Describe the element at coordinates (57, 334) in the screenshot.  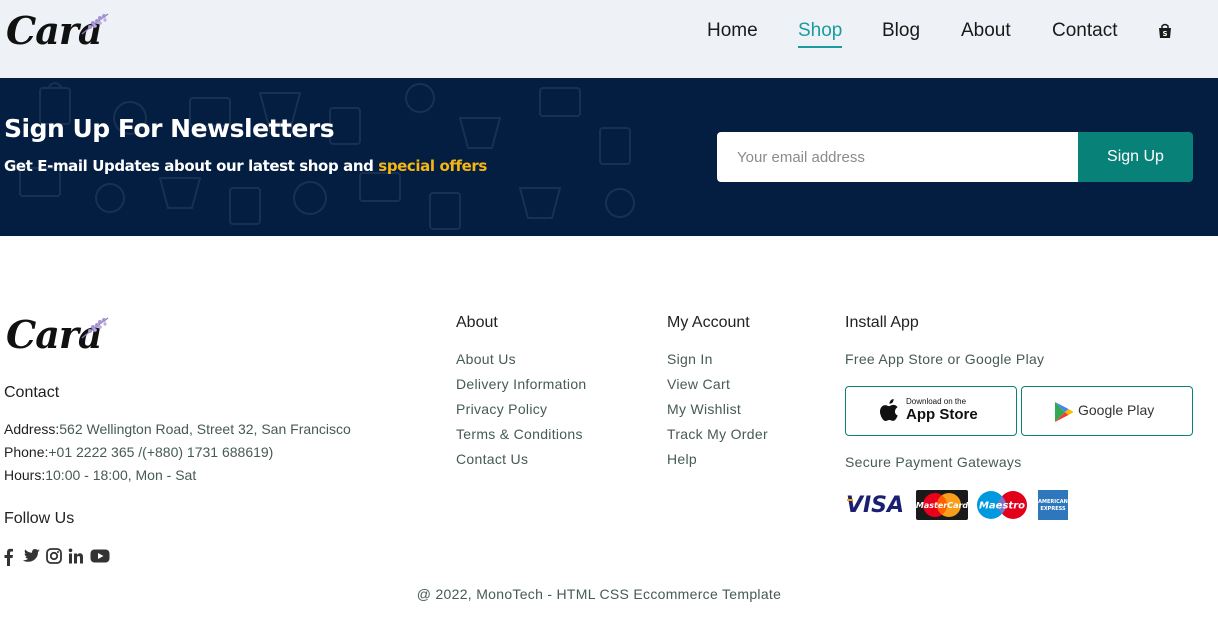
I see `footer-logo: Cara` at that location.